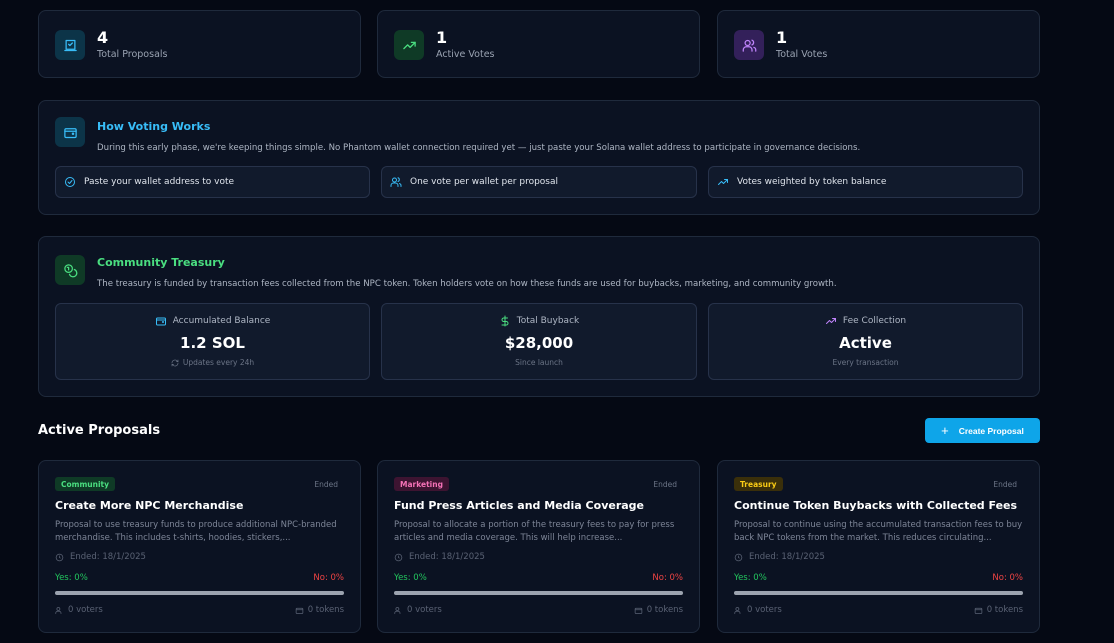 Image resolution: width=1114 pixels, height=643 pixels. I want to click on check-circle-icon, so click(70, 182).